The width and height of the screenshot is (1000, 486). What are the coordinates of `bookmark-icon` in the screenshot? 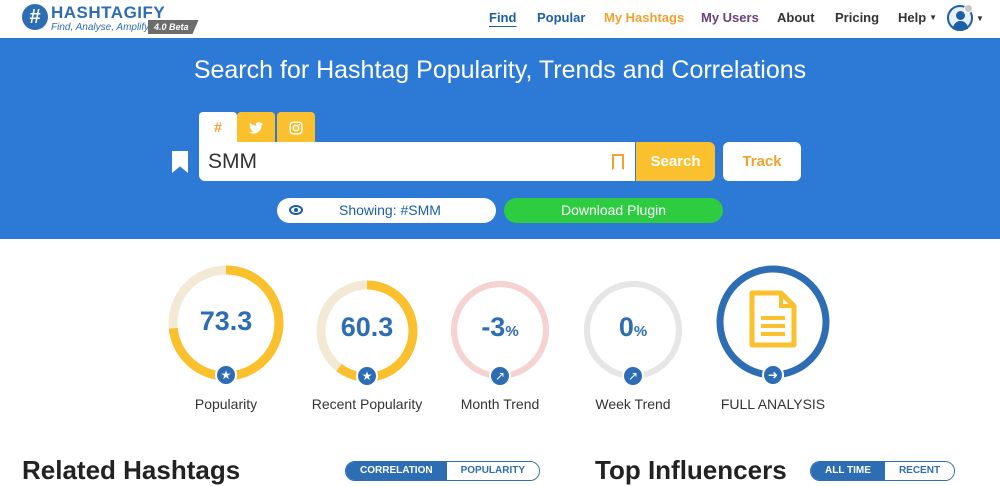 It's located at (180, 162).